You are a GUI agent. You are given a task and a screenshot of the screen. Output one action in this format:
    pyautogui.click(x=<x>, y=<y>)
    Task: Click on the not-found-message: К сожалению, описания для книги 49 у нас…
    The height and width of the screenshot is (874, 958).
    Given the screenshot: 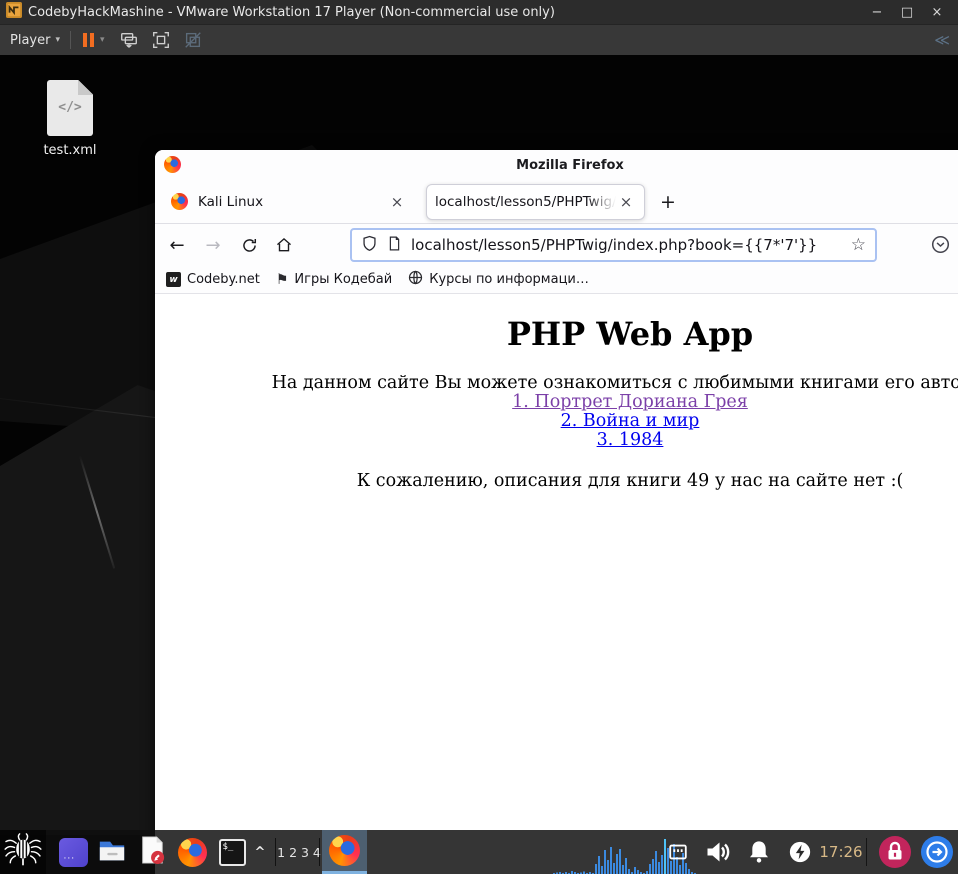 What is the action you would take?
    pyautogui.click(x=630, y=481)
    